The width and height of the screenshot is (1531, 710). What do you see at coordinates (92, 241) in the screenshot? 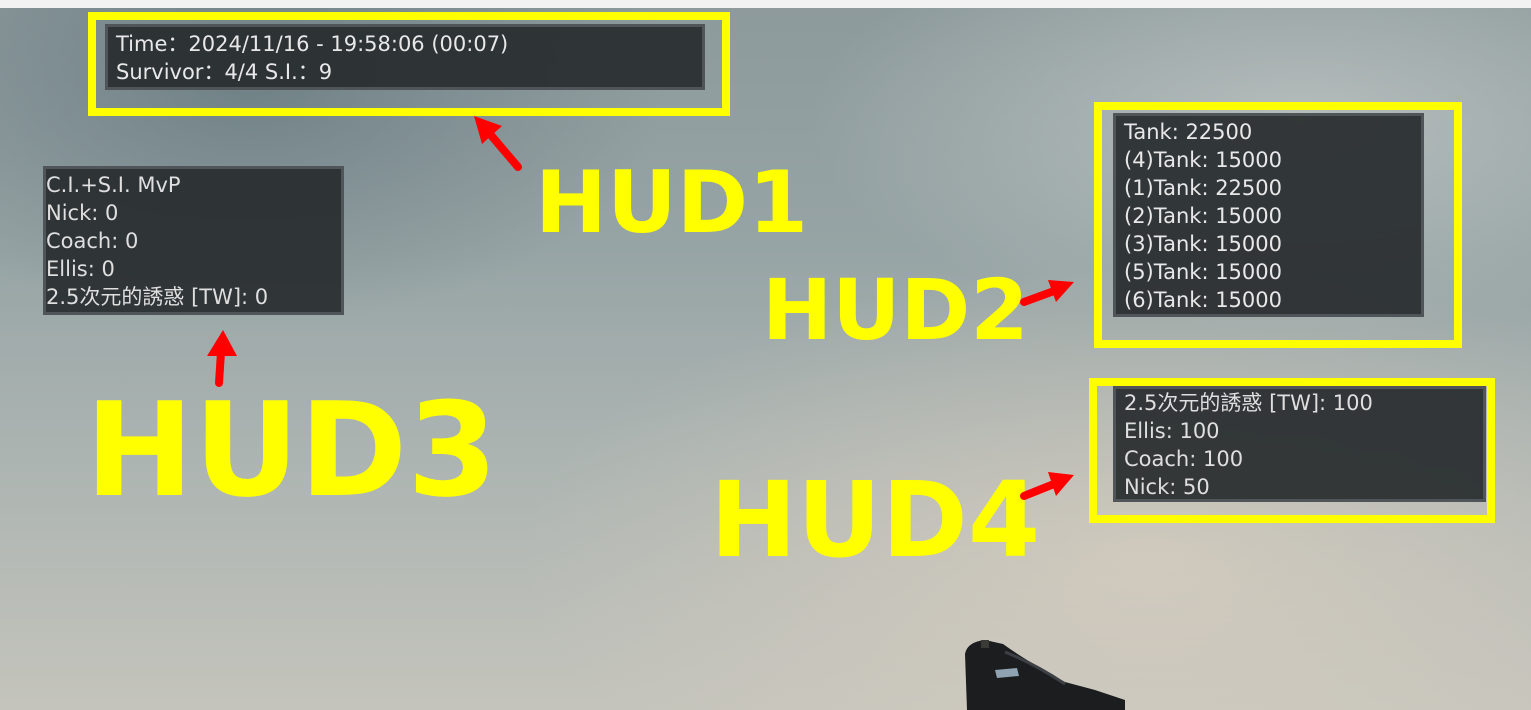
I see `hud3-row: Coach: 0` at bounding box center [92, 241].